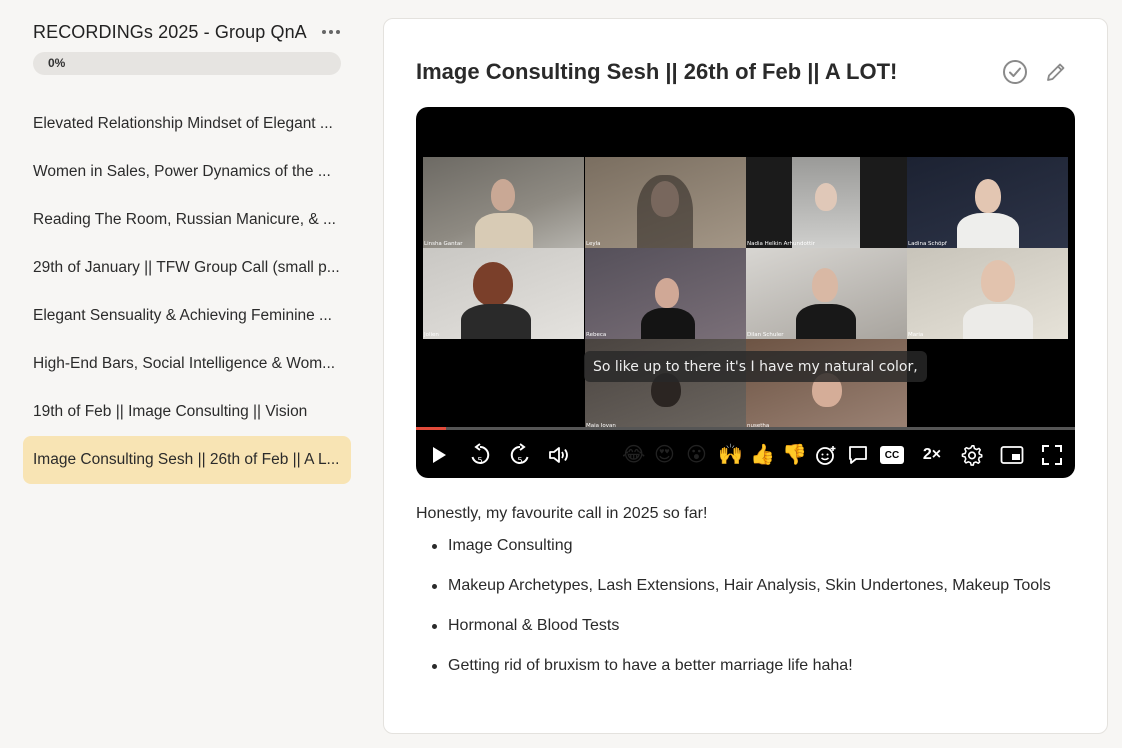 This screenshot has height=748, width=1122. What do you see at coordinates (972, 455) in the screenshot?
I see `settings-icon` at bounding box center [972, 455].